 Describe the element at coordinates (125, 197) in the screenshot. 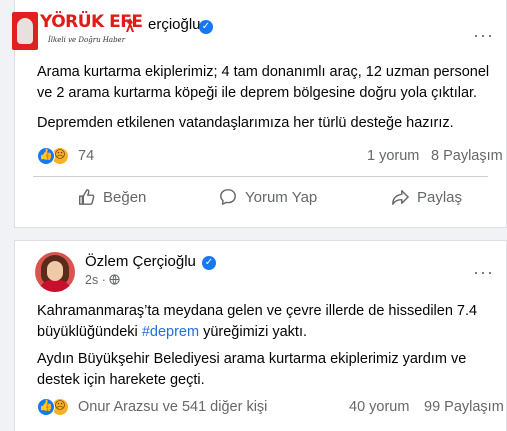

I see `like-button-label: Beğen` at that location.